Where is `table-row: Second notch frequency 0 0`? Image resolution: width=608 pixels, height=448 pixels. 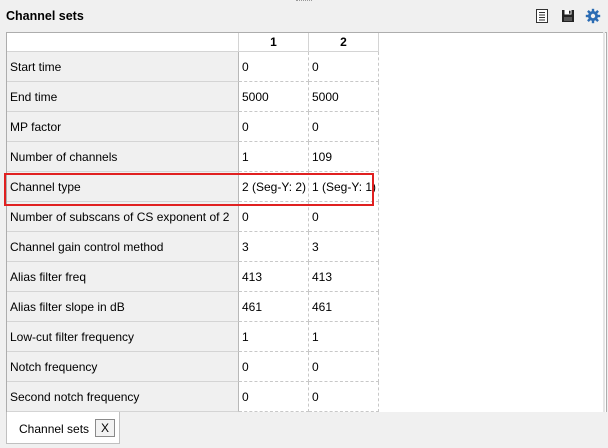 table-row: Second notch frequency 0 0 is located at coordinates (193, 397).